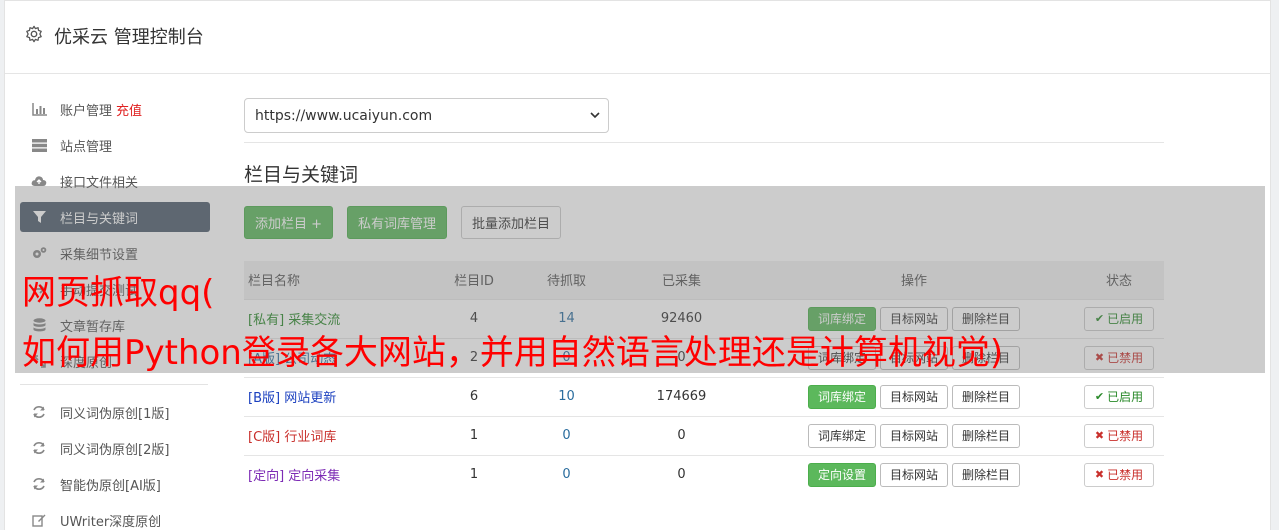  I want to click on column-id: 6, so click(474, 396).